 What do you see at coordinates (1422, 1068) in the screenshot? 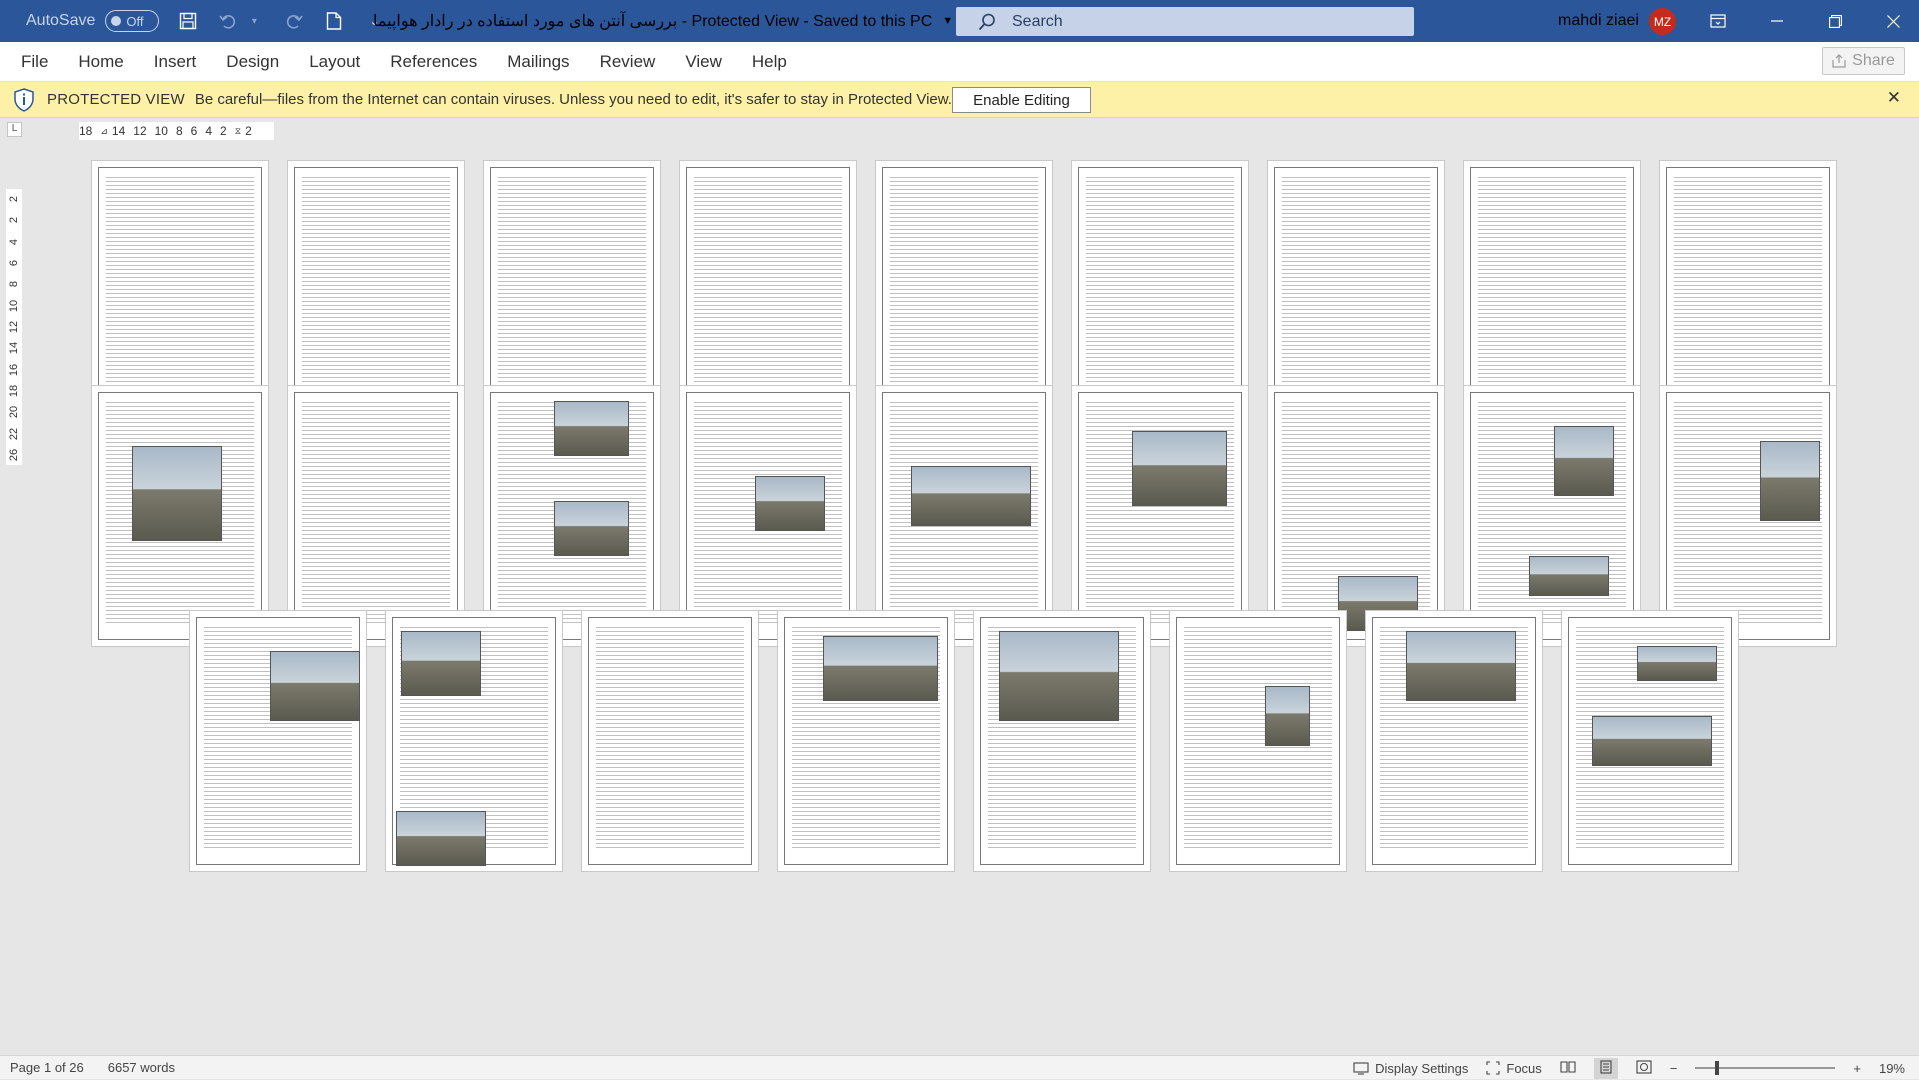
I see `display-settings-label: Display Settings` at bounding box center [1422, 1068].